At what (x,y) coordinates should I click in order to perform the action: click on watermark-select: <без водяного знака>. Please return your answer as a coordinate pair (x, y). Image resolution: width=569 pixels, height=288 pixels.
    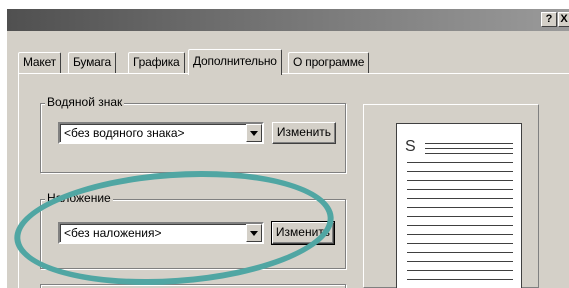
    Looking at the image, I should click on (161, 133).